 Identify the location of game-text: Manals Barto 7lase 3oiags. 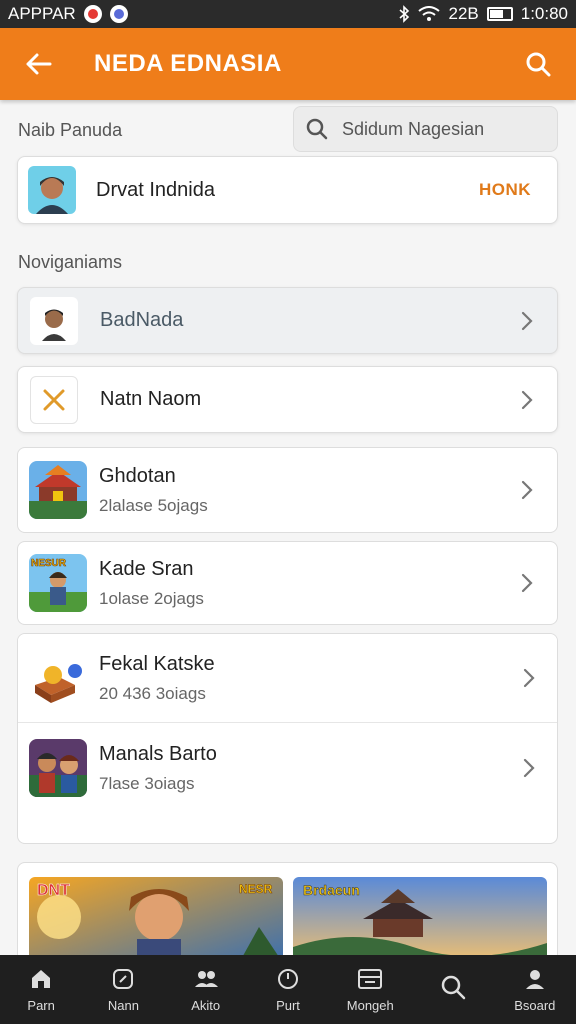
(158, 768).